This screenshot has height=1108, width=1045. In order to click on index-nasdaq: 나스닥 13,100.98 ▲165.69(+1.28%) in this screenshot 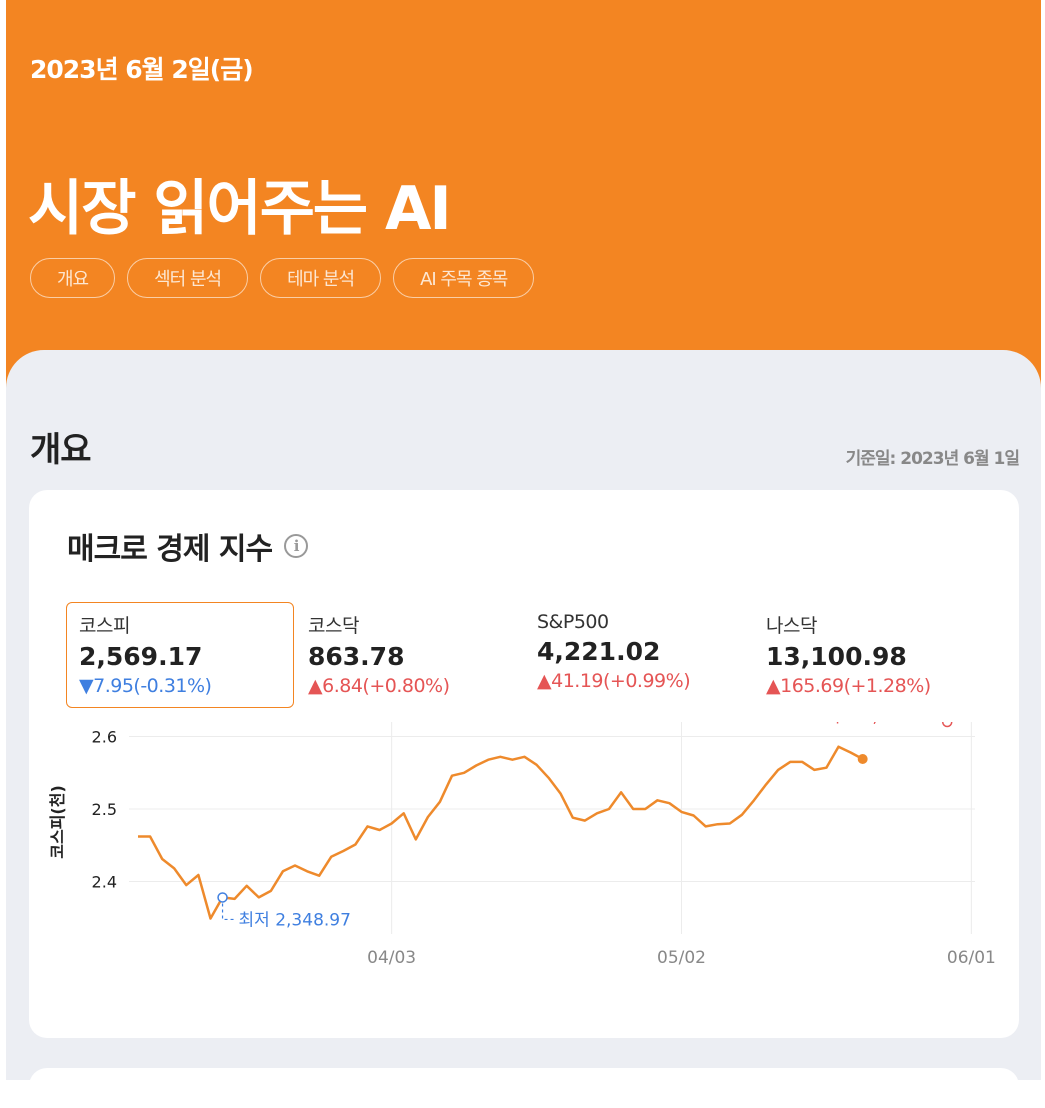, I will do `click(867, 655)`.